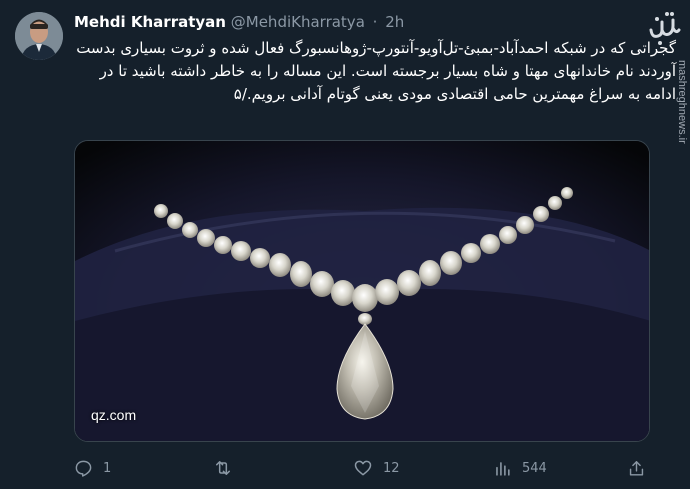 The width and height of the screenshot is (690, 489). Describe the element at coordinates (665, 28) in the screenshot. I see `mashregh-logo` at that location.